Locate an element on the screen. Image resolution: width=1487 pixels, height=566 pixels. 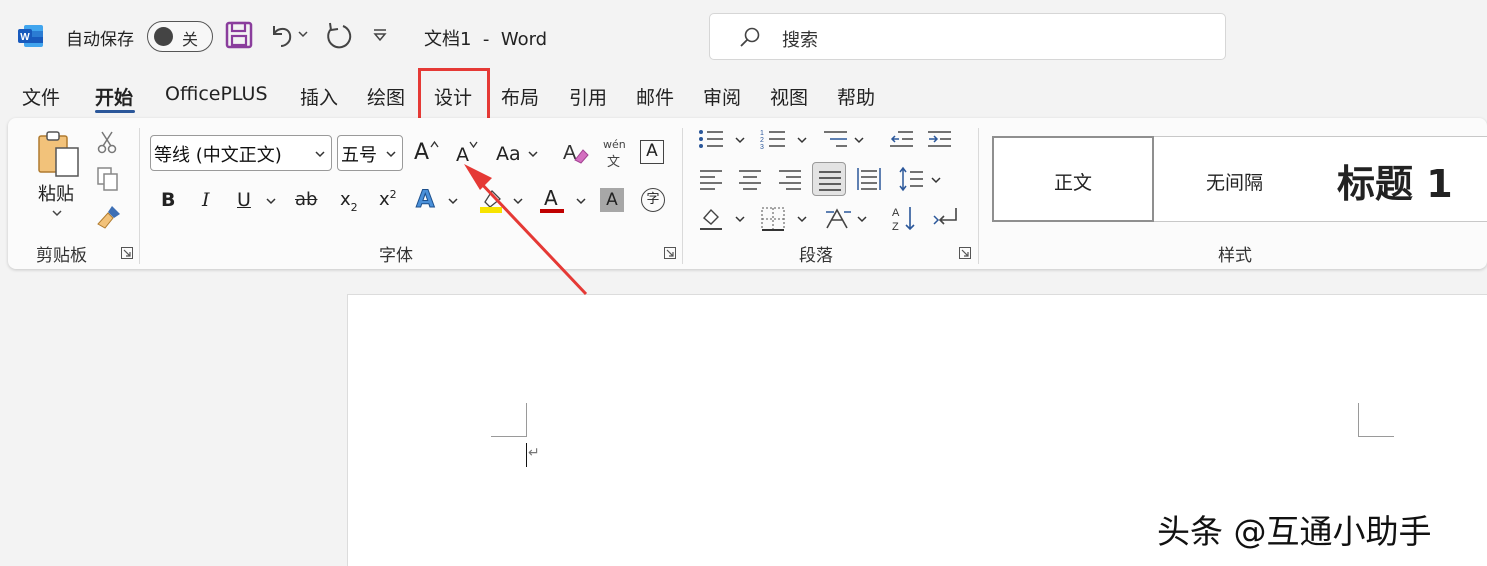
character-shading-button: A is located at coordinates (612, 200).